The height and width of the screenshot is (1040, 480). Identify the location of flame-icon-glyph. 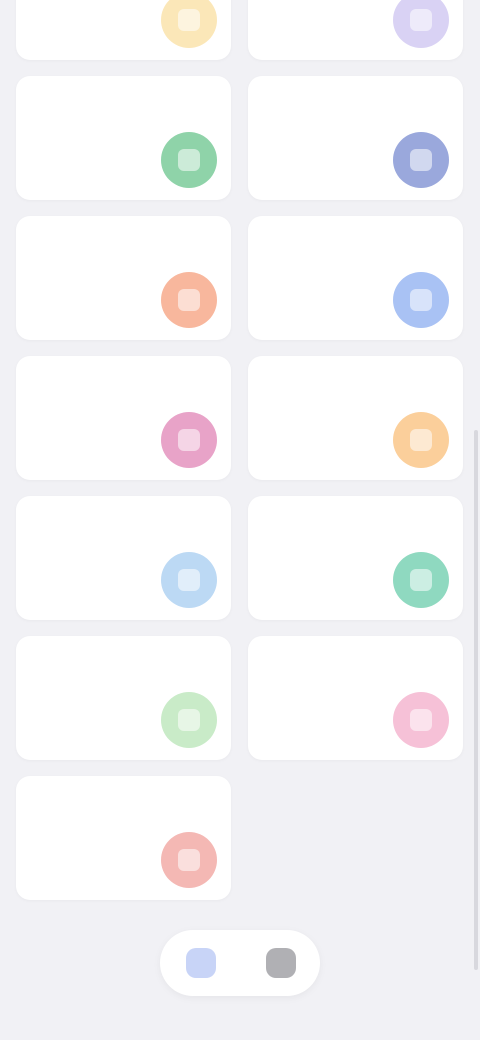
(189, 300).